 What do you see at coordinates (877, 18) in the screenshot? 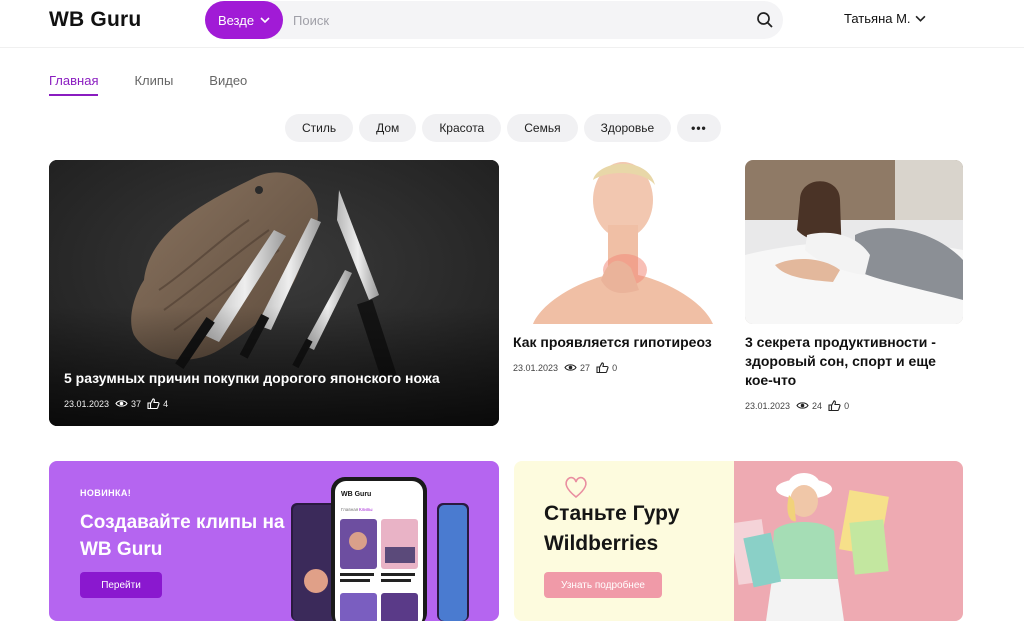
I see `user-name: Татьяна М.` at bounding box center [877, 18].